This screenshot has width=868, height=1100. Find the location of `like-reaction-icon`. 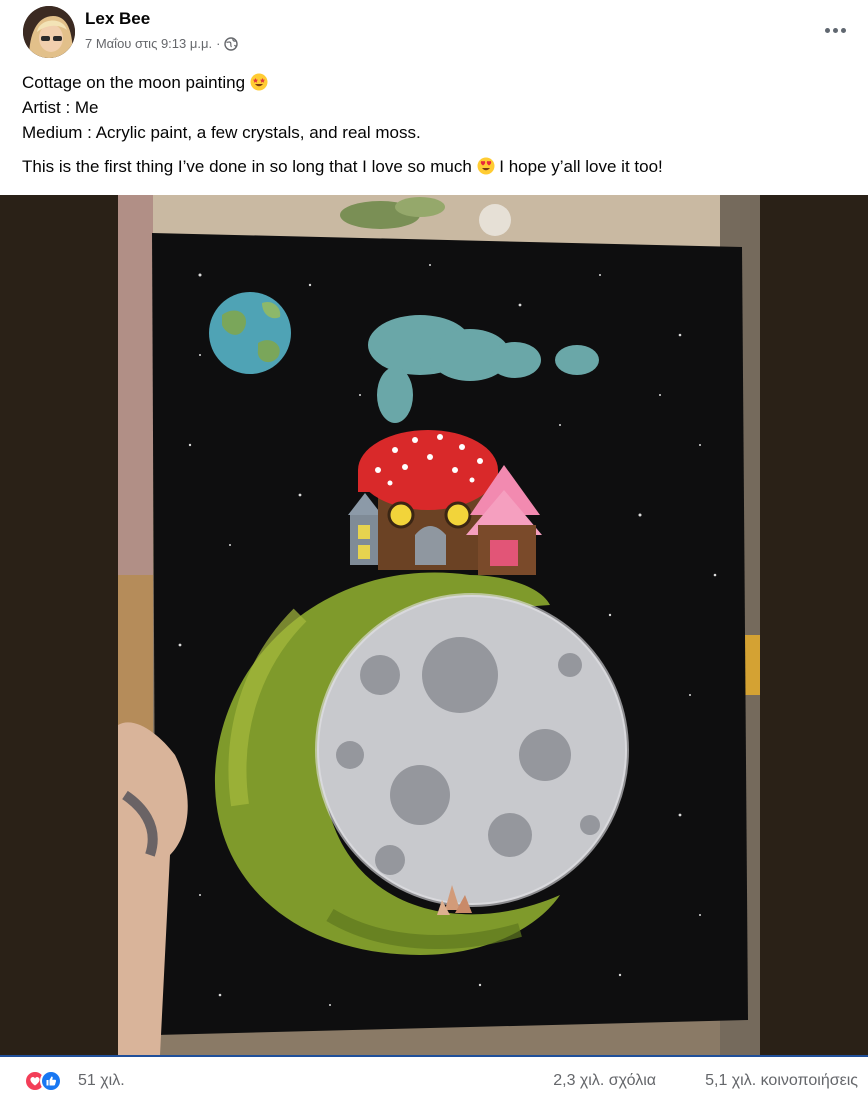

like-reaction-icon is located at coordinates (51, 1081).